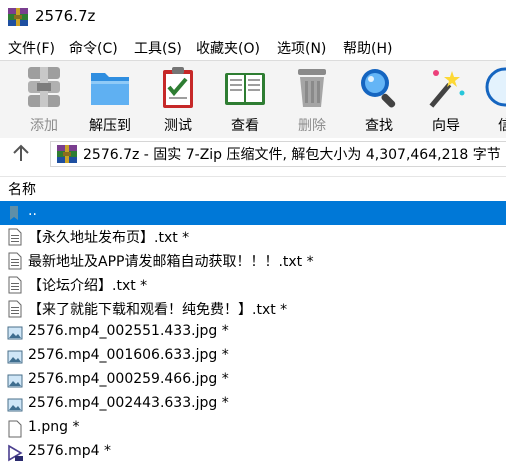  What do you see at coordinates (178, 126) in the screenshot?
I see `test-label: 测试` at bounding box center [178, 126].